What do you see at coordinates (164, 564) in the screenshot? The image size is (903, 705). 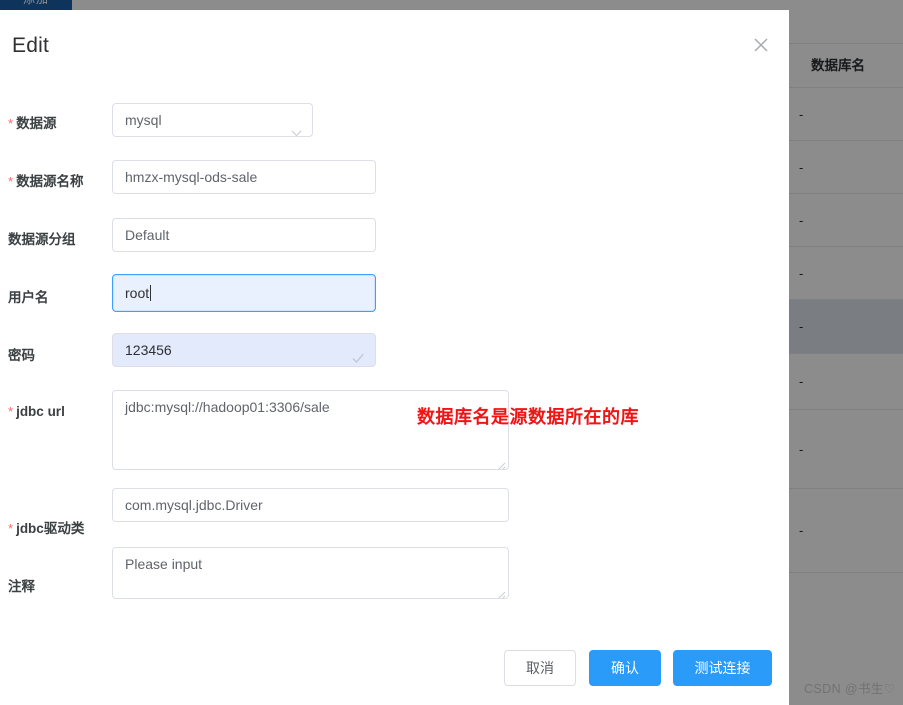 I see `comment-placeholder: Please input` at bounding box center [164, 564].